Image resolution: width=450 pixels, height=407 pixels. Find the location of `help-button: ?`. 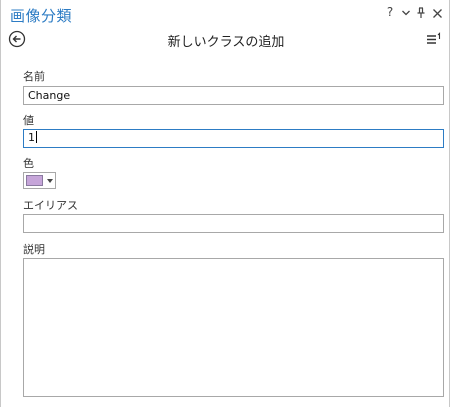

help-button: ? is located at coordinates (390, 12).